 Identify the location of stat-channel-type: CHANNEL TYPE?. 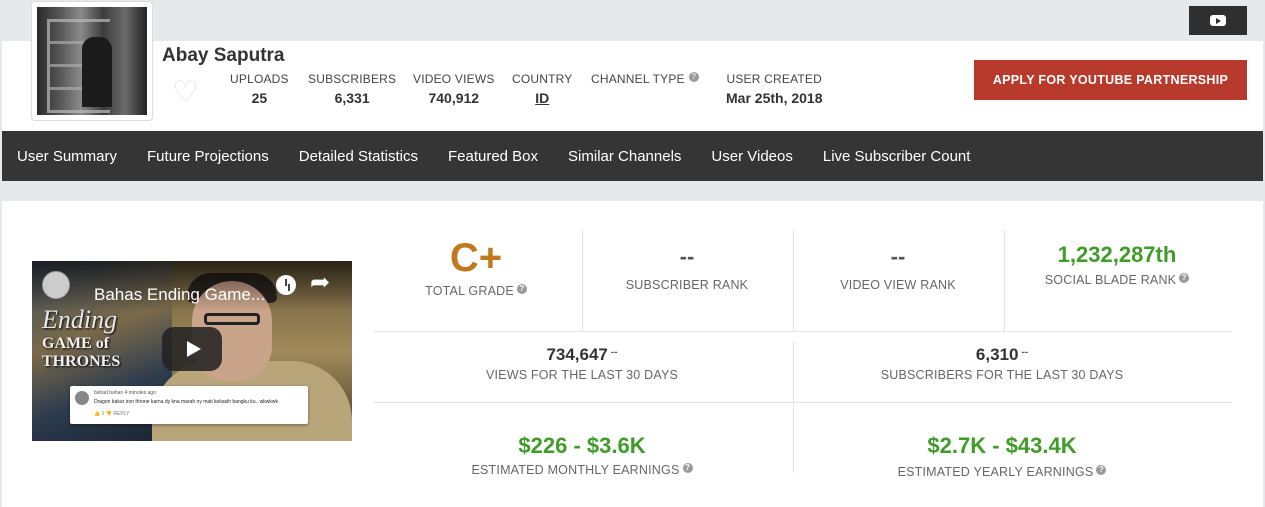
(645, 81).